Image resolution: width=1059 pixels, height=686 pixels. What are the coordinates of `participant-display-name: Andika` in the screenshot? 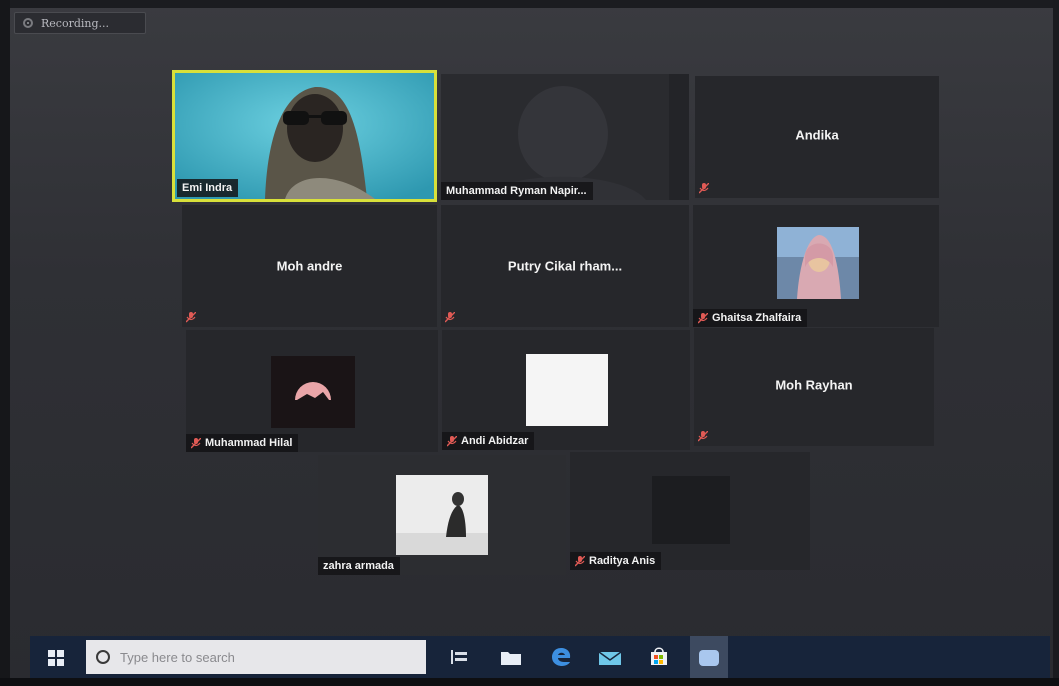 It's located at (817, 135).